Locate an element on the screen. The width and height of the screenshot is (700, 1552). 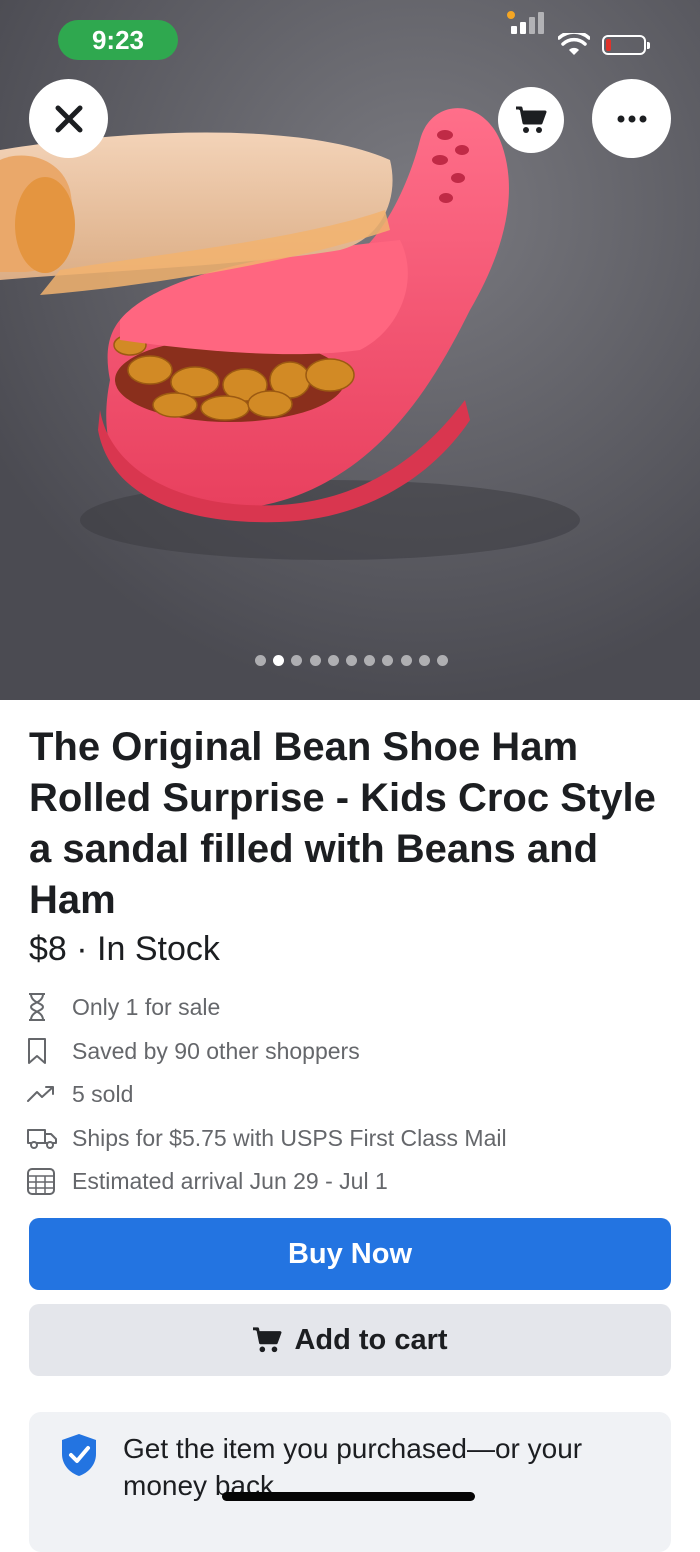
price-and-stock: $8 · In Stock is located at coordinates (124, 949).